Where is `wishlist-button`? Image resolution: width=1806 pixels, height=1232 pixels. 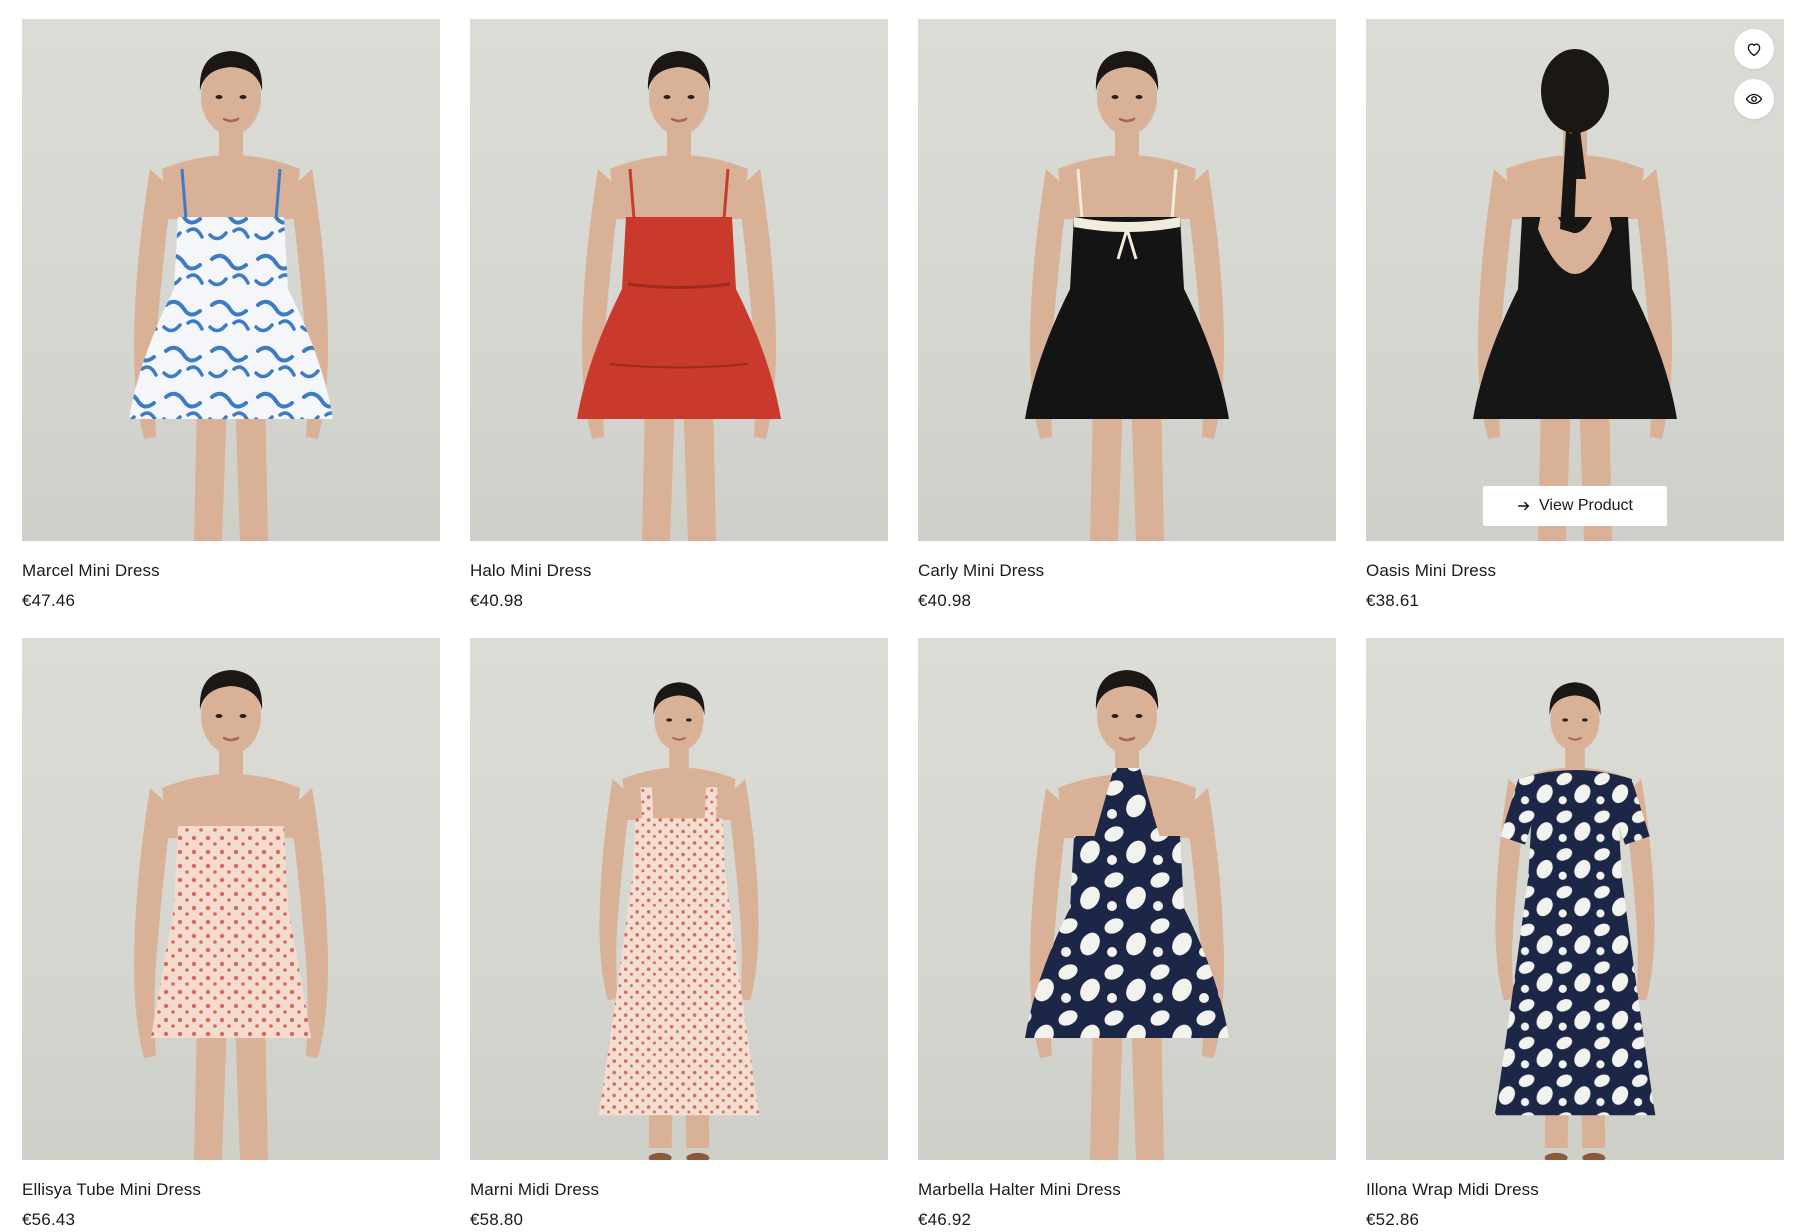 wishlist-button is located at coordinates (1754, 49).